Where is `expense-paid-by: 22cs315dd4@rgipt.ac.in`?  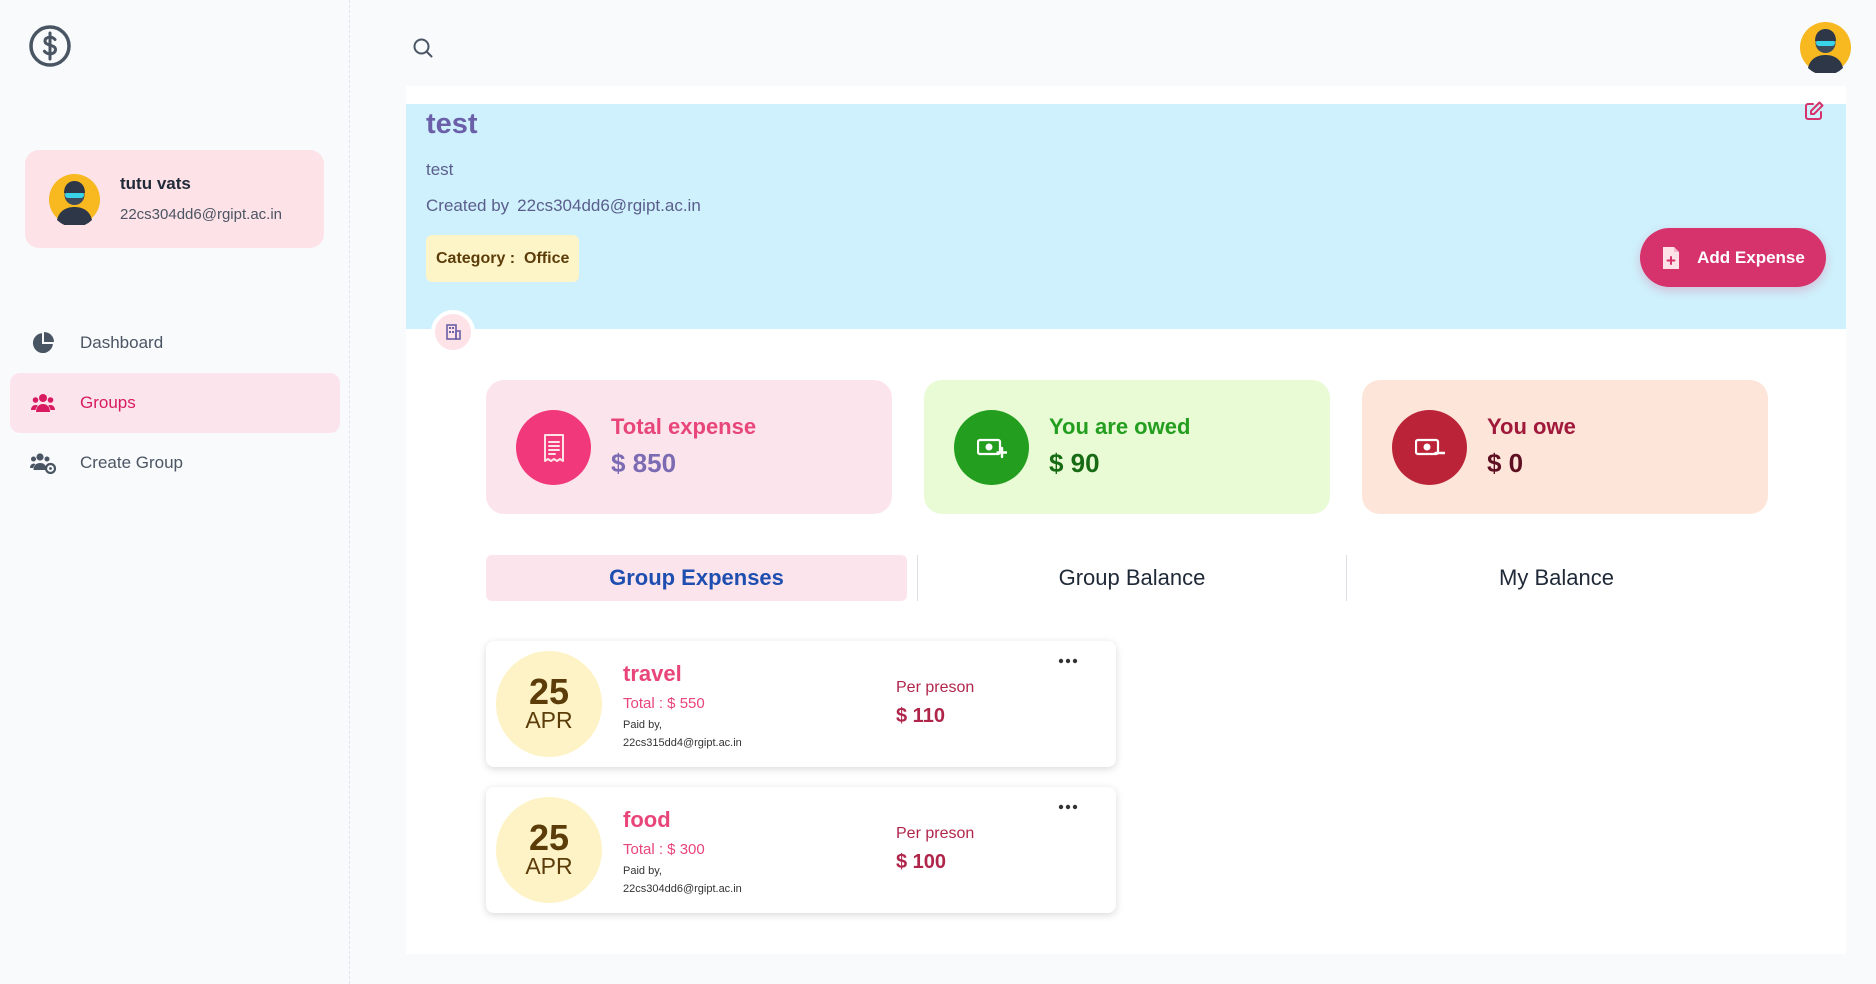 expense-paid-by: 22cs315dd4@rgipt.ac.in is located at coordinates (682, 743).